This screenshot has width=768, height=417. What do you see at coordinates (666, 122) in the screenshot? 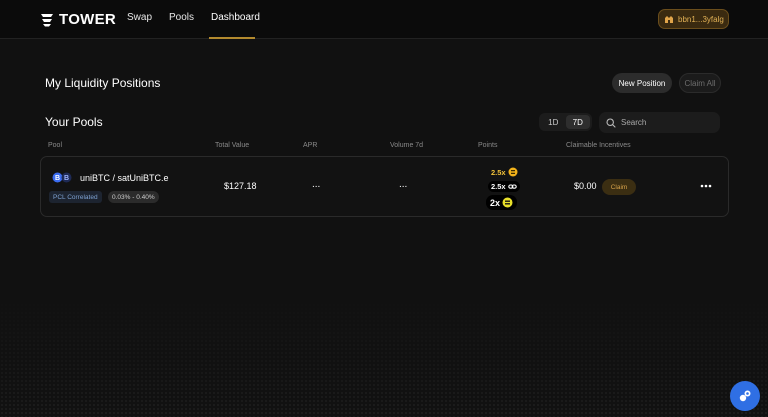
I see `search-input` at bounding box center [666, 122].